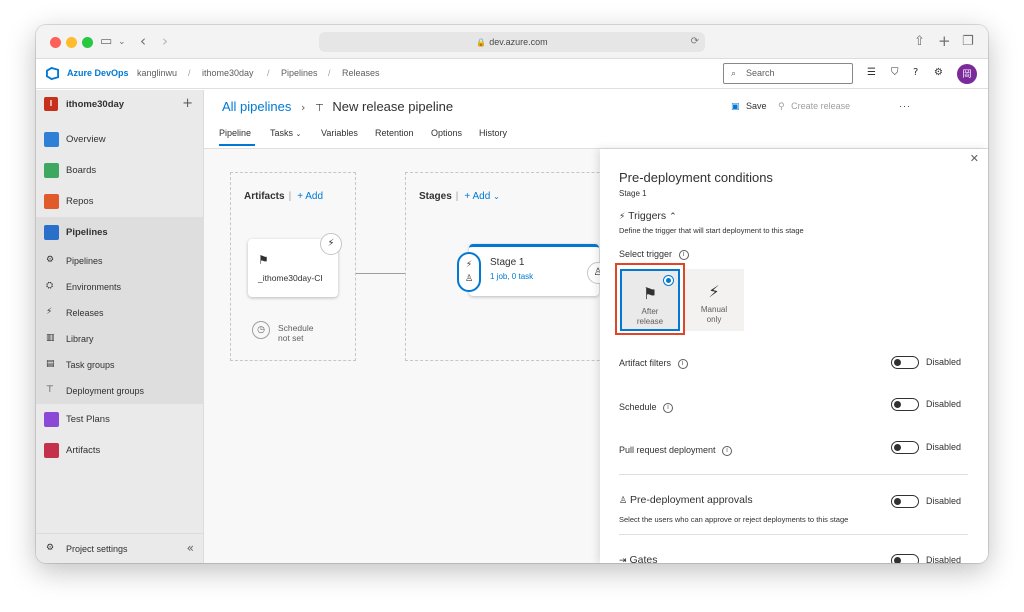 The height and width of the screenshot is (612, 1024). Describe the element at coordinates (120, 450) in the screenshot. I see `sidebar-item-artifacts: Artifacts` at that location.